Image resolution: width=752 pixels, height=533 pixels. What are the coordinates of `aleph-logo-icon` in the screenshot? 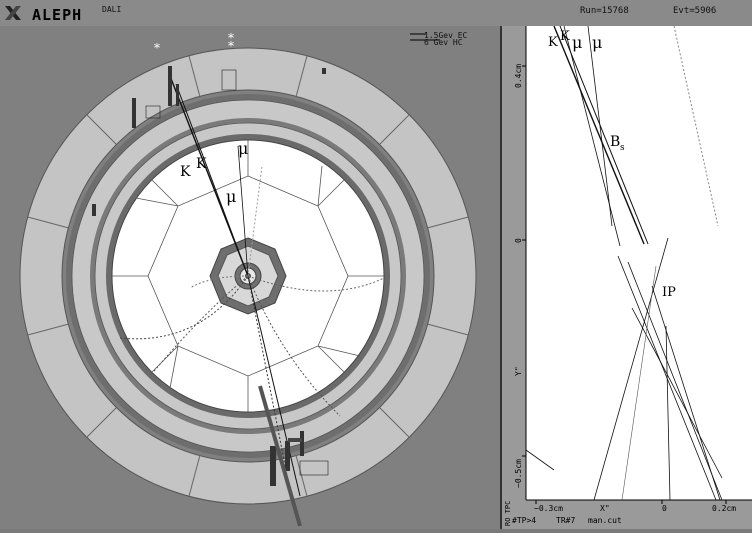 It's located at (13, 13).